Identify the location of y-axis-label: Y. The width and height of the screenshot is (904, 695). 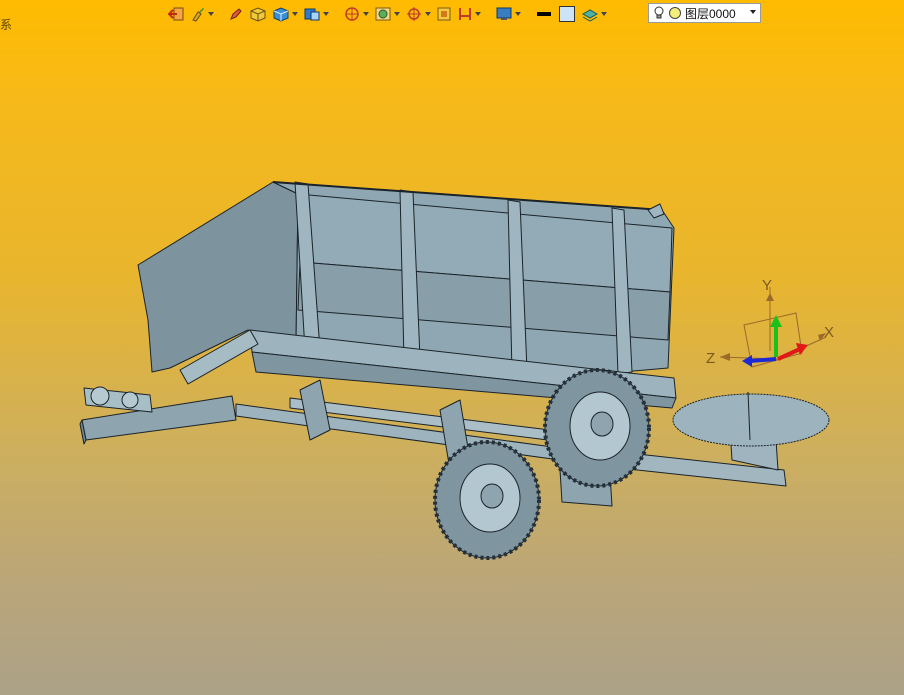
(767, 285).